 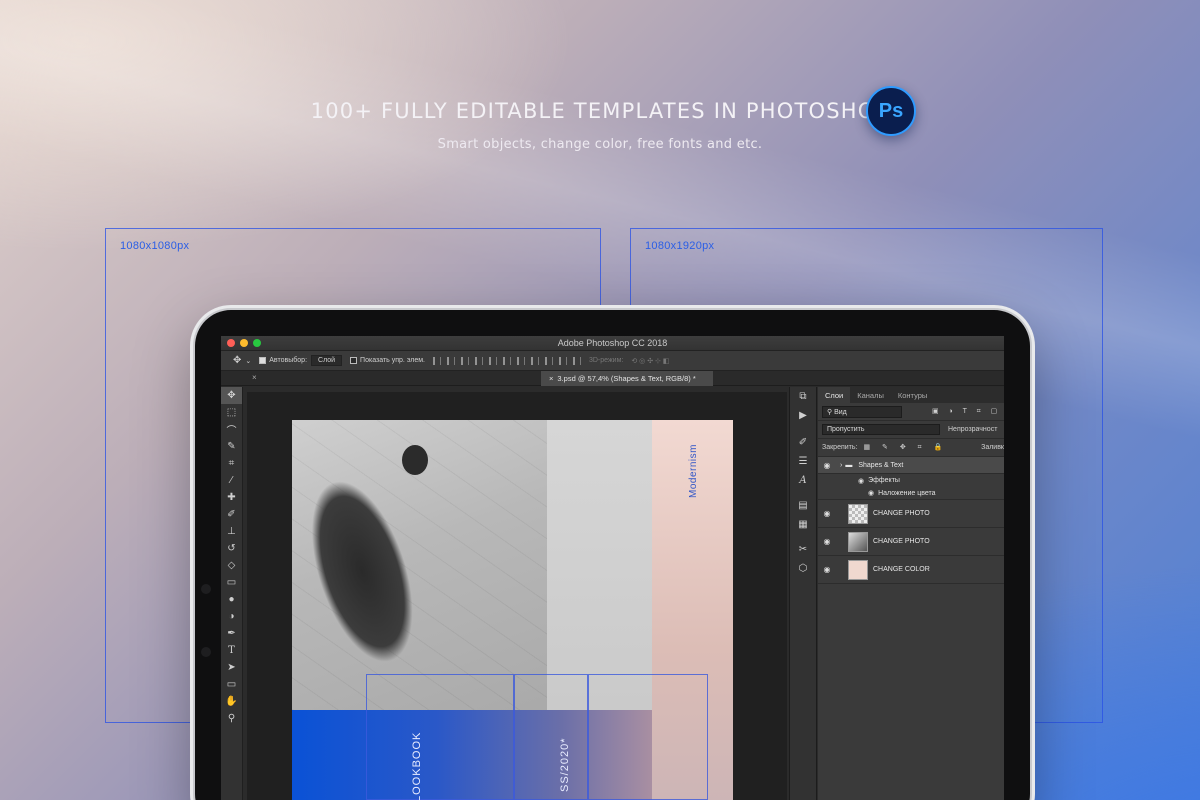 What do you see at coordinates (912, 395) in the screenshot?
I see `tab-paths: Контуры` at bounding box center [912, 395].